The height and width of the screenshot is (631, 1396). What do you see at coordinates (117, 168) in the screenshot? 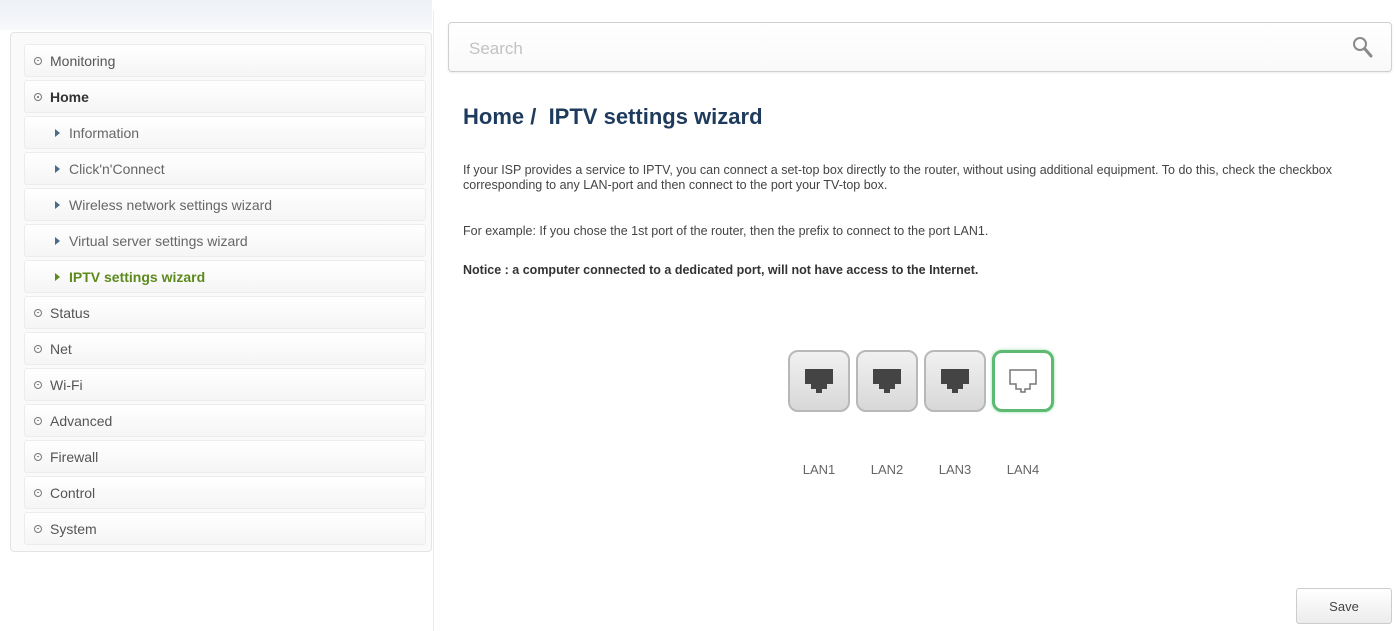
I see `sidebar-item-label: Click'n'Connect` at bounding box center [117, 168].